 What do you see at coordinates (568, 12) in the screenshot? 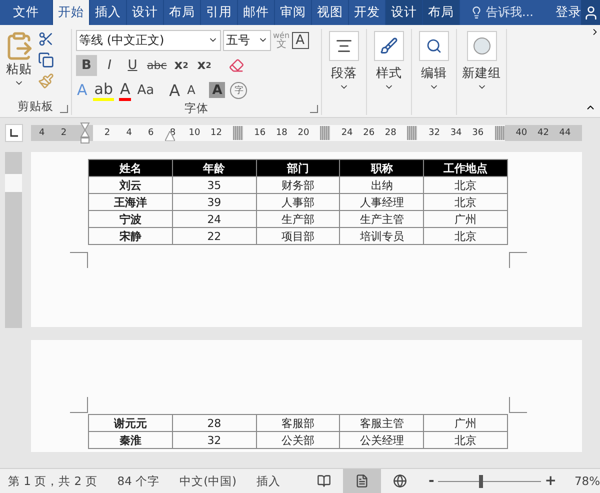
I see `sign-in-link: 登录` at bounding box center [568, 12].